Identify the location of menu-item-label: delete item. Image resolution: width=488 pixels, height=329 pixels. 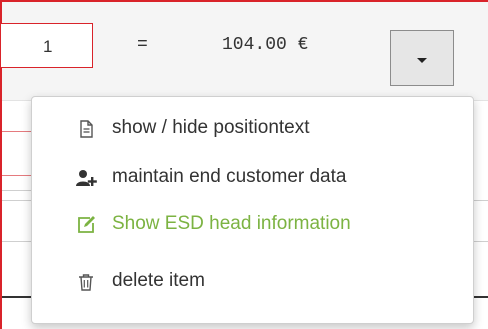
(158, 280).